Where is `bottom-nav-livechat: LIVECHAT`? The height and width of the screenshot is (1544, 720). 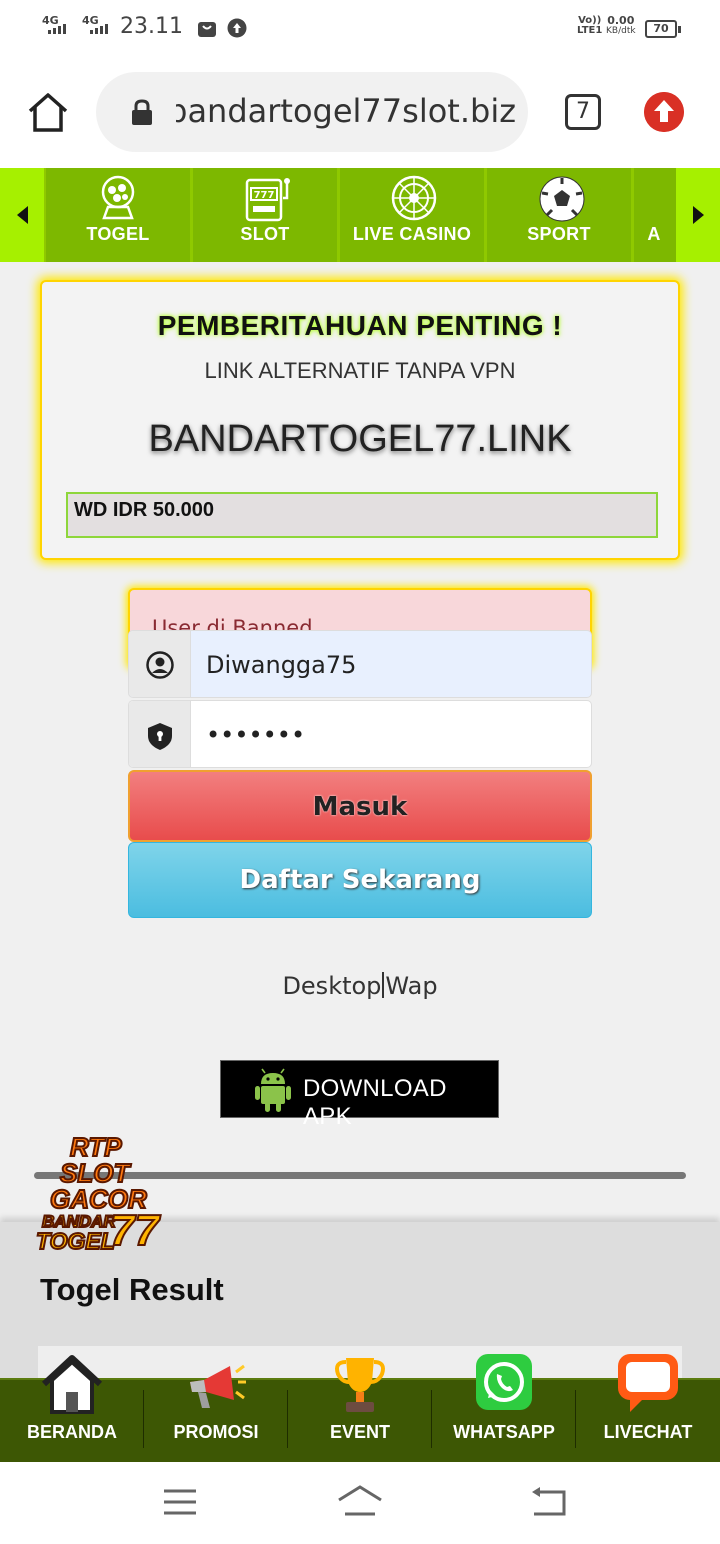
bottom-nav-livechat: LIVECHAT is located at coordinates (648, 1409).